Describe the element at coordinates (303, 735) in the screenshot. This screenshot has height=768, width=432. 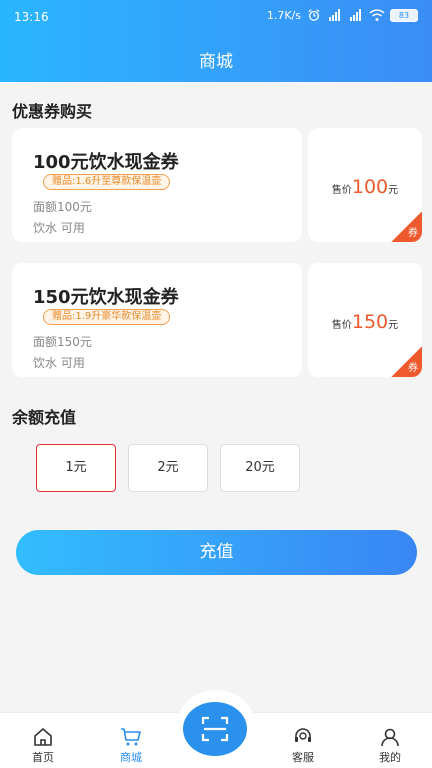
I see `headset-icon` at that location.